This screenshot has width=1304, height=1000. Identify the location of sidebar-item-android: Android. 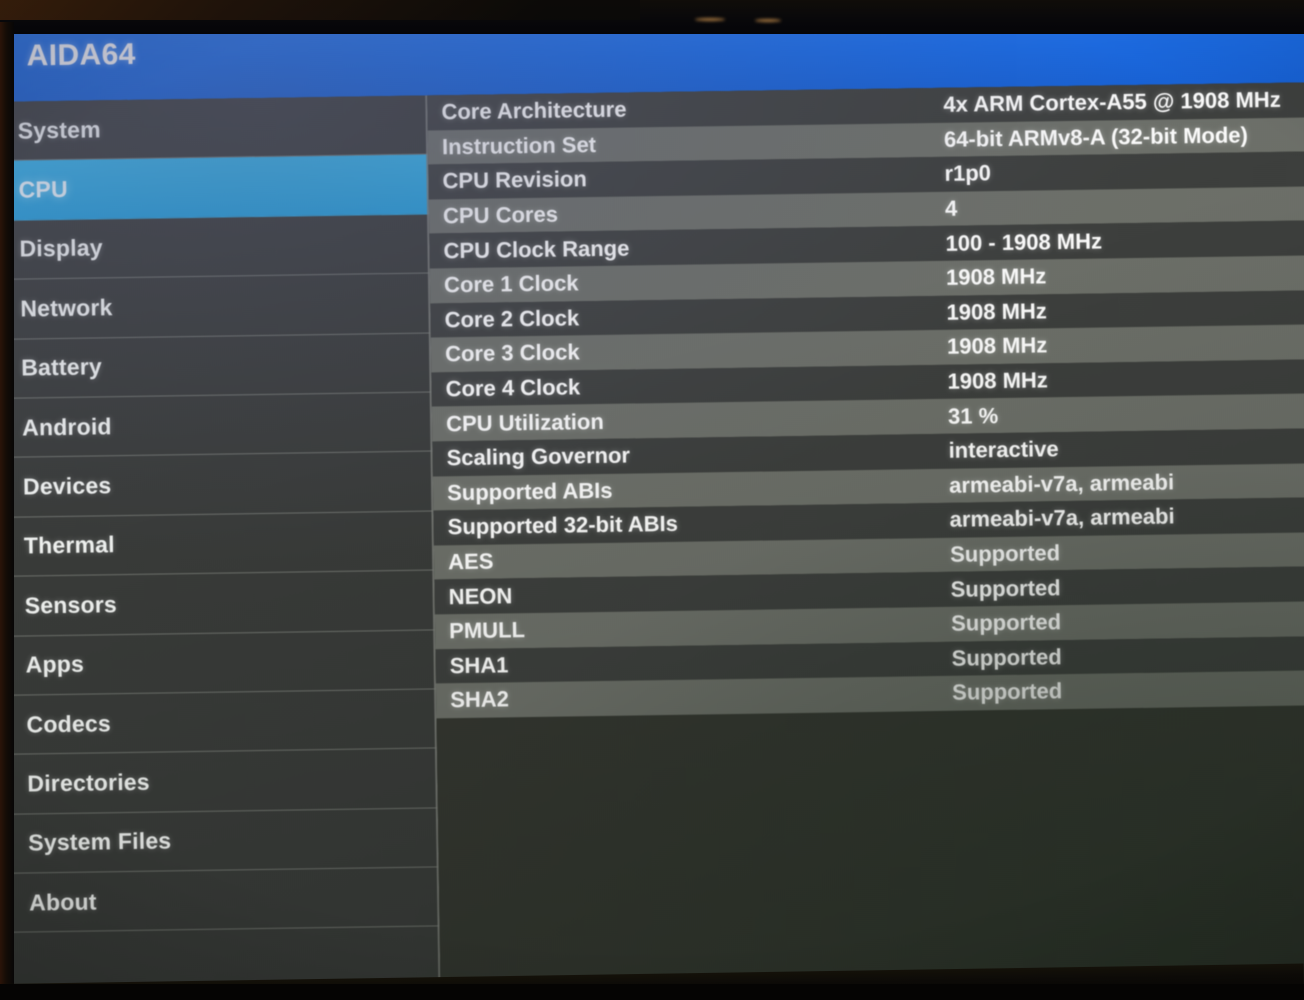
(216, 425).